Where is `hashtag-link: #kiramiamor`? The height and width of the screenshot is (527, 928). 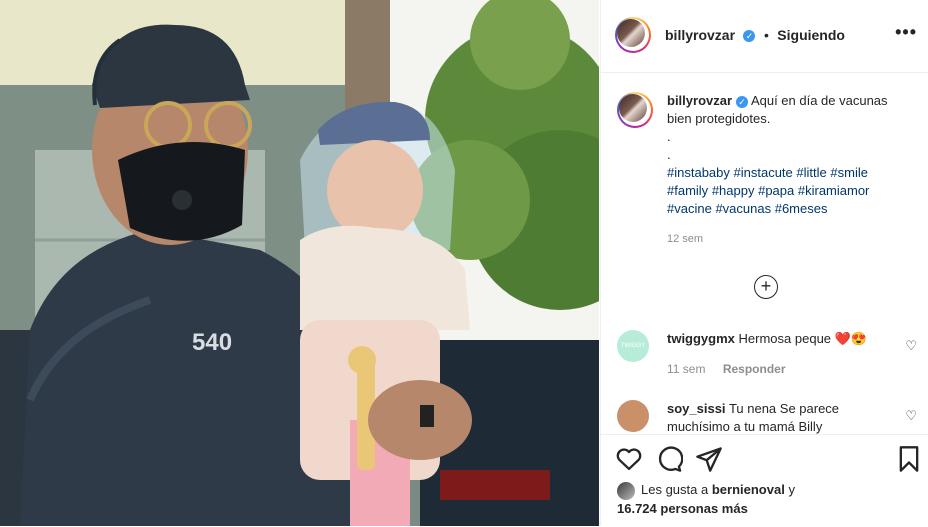 hashtag-link: #kiramiamor is located at coordinates (834, 190).